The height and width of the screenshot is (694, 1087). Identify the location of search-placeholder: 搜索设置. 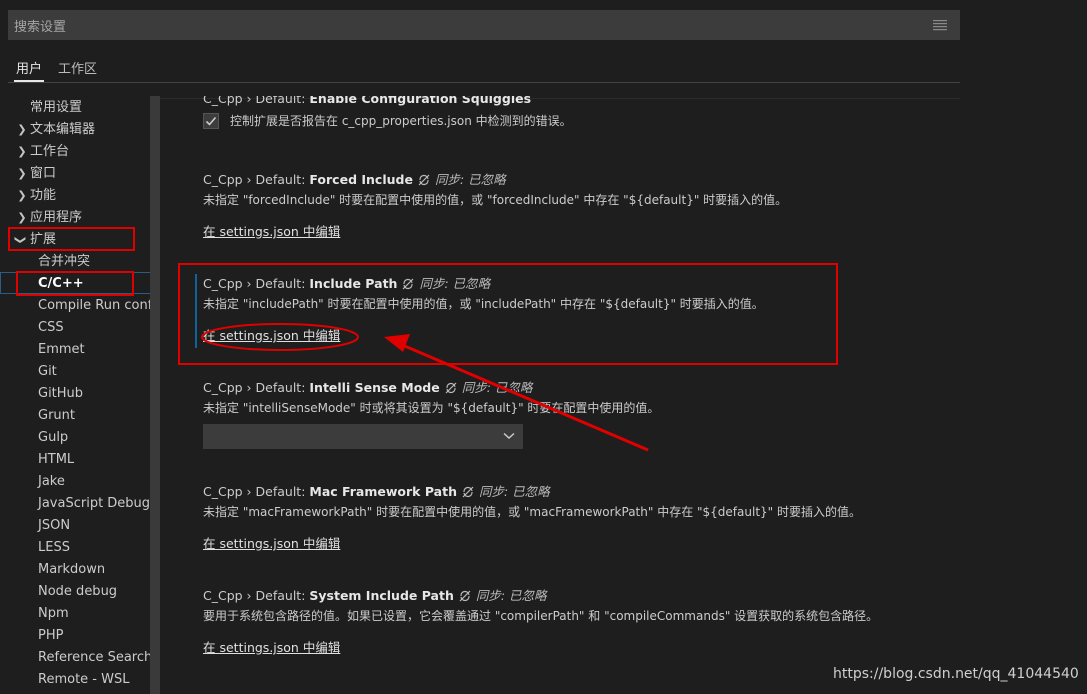
(40, 27).